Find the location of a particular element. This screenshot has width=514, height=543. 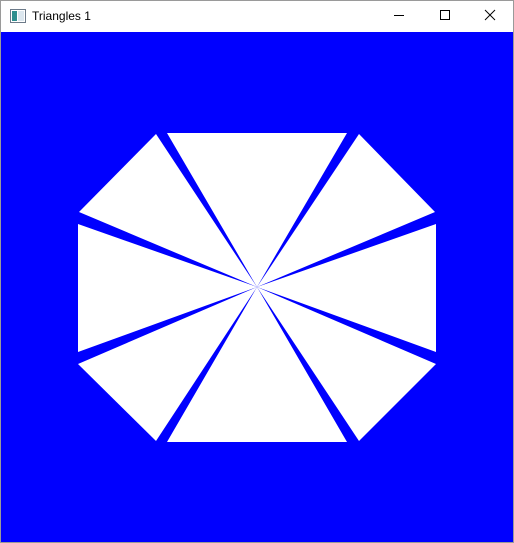

maximize-button is located at coordinates (445, 16).